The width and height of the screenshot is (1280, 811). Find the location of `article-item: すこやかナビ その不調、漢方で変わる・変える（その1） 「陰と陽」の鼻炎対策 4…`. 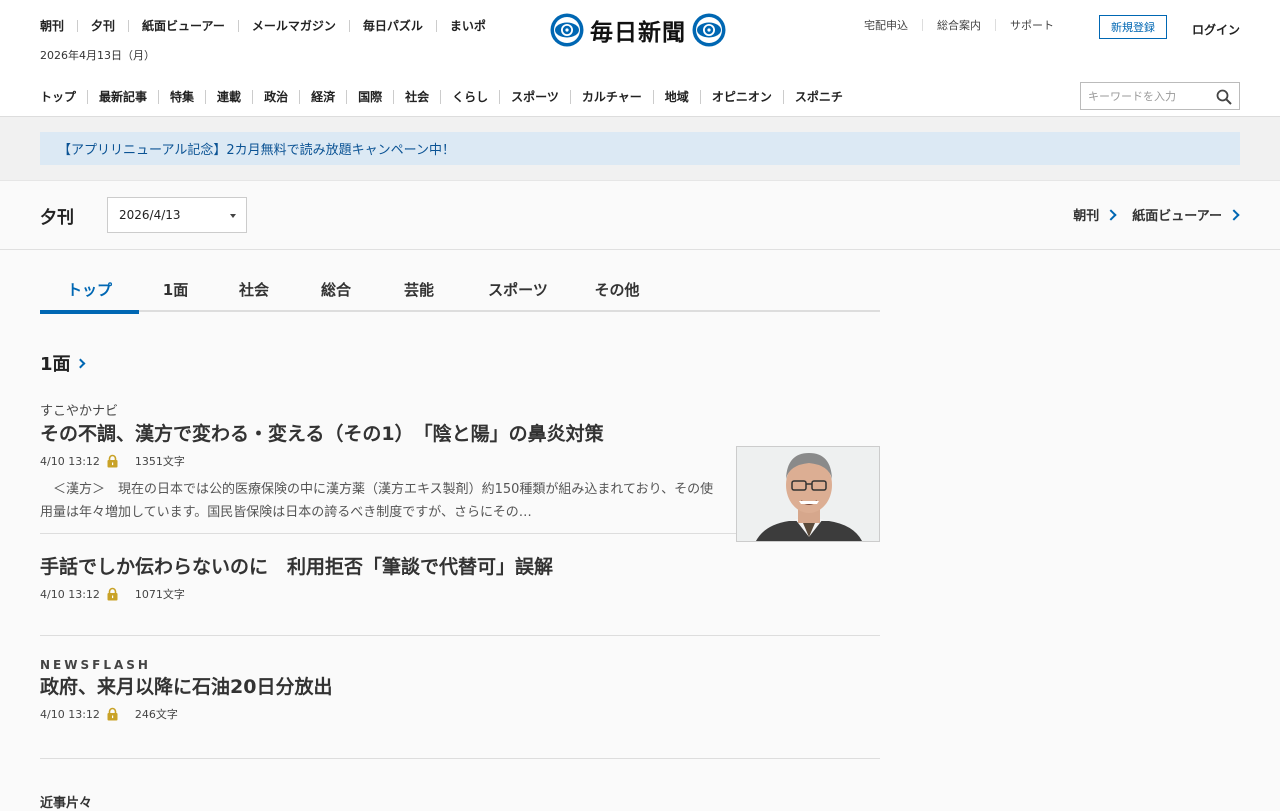

article-item: すこやかナビ その不調、漢方で変わる・変える（その1） 「陰と陽」の鼻炎対策 4… is located at coordinates (460, 464).